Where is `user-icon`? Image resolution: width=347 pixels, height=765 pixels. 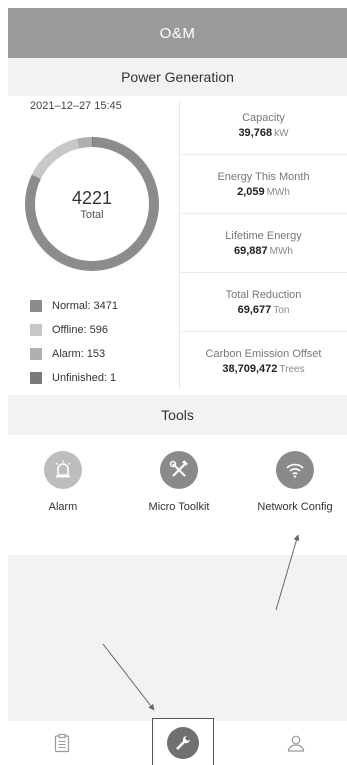 user-icon is located at coordinates (296, 743).